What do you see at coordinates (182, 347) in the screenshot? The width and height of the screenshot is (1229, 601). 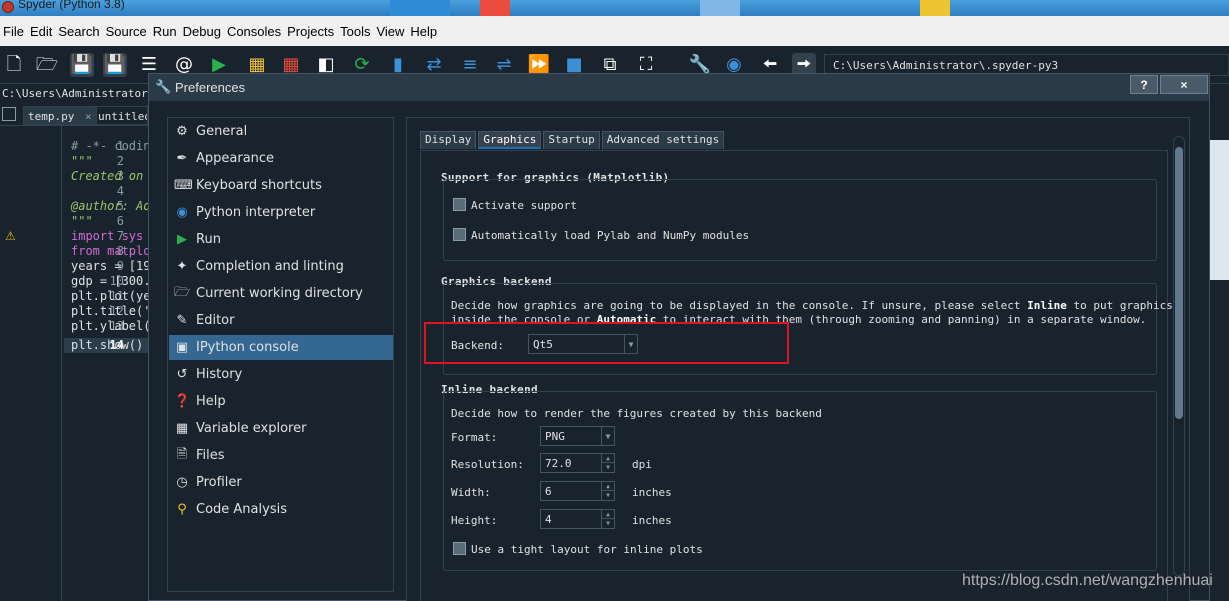 I see `terminal-icon: ▣` at bounding box center [182, 347].